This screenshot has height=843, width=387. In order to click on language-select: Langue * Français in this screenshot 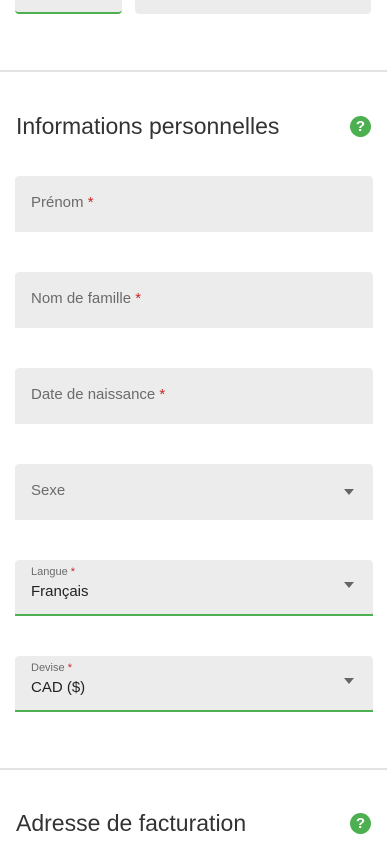, I will do `click(194, 588)`.